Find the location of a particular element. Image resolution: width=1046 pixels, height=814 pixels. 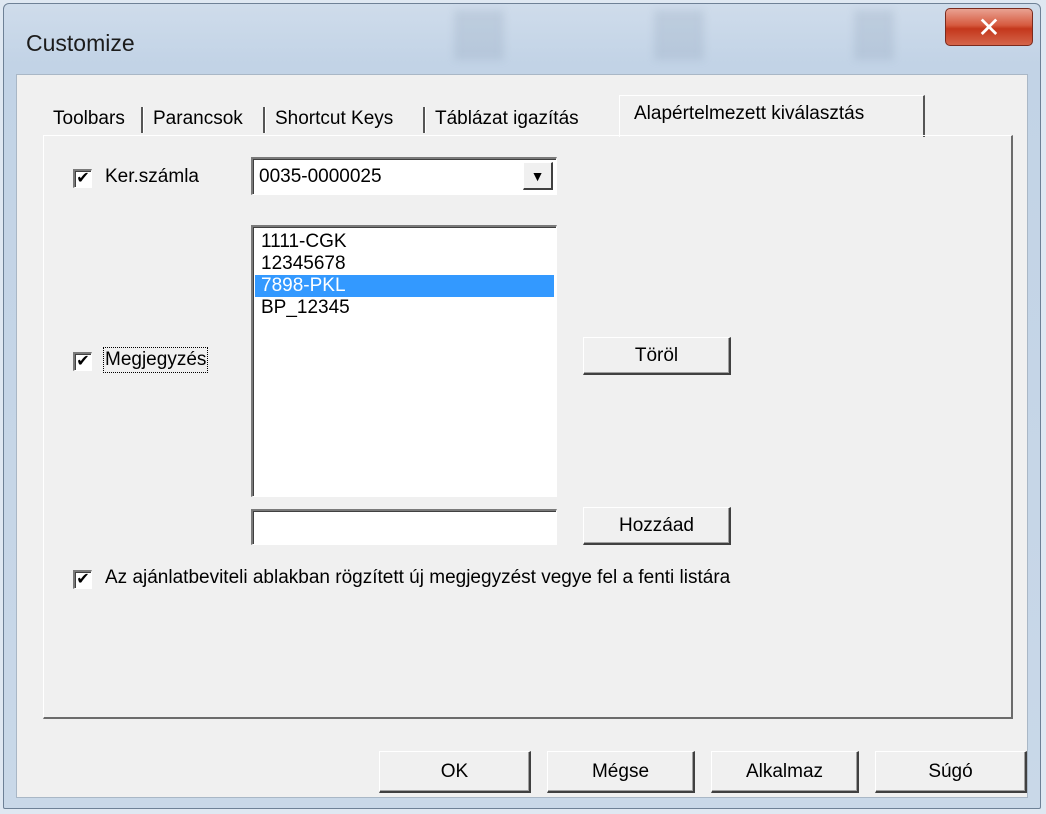

auto-add-checkbox: ✔ is located at coordinates (82, 579).